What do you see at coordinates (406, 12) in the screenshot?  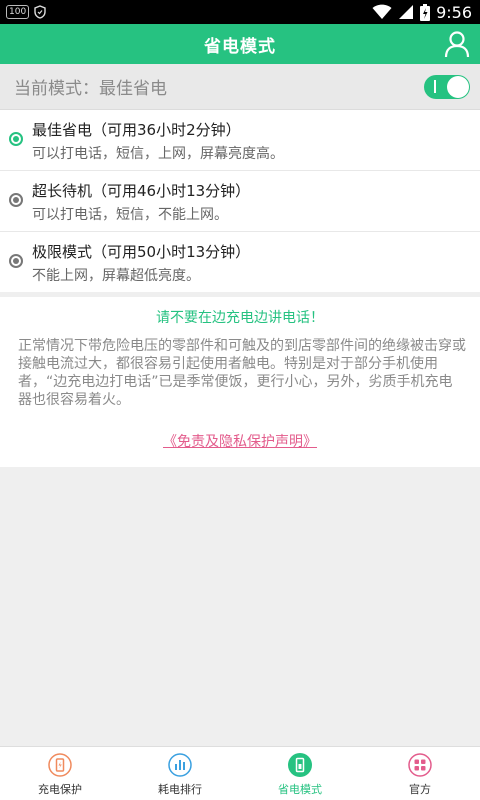 I see `signal-icon` at bounding box center [406, 12].